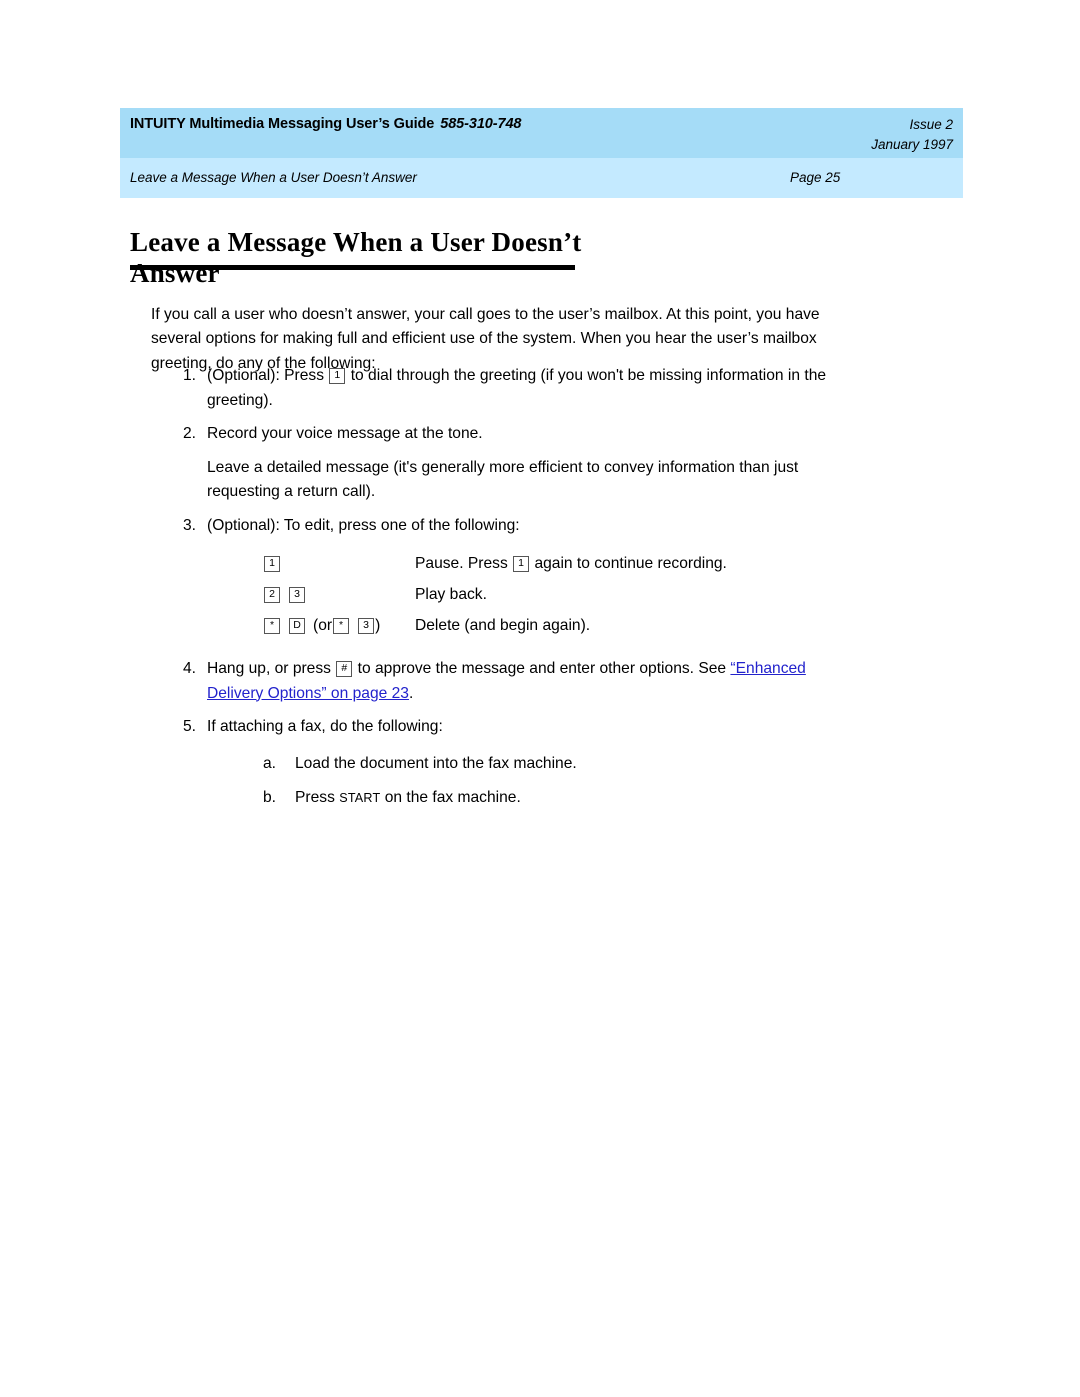 The height and width of the screenshot is (1397, 1080). Describe the element at coordinates (190, 433) in the screenshot. I see `list-marker: 2.` at that location.